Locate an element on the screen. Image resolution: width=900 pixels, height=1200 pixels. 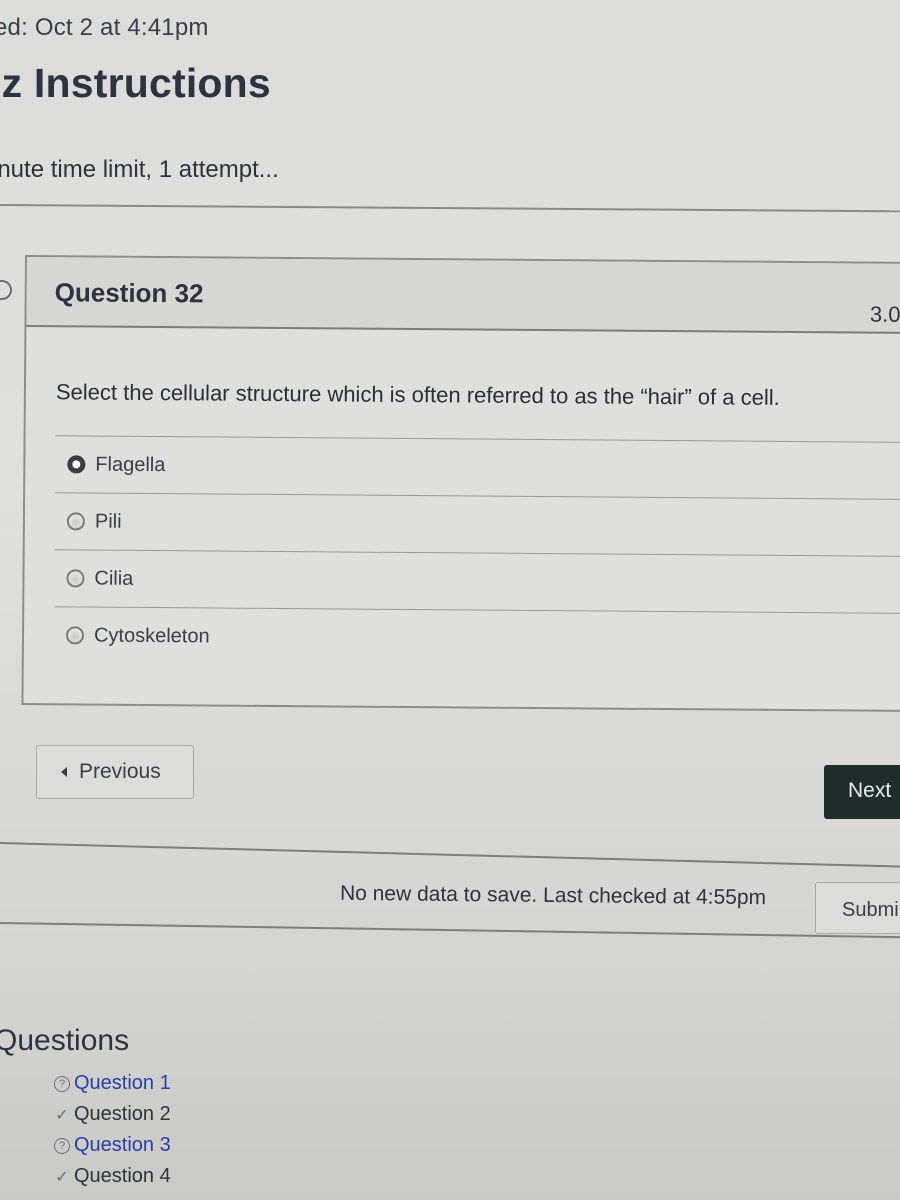
previous-button: Previous is located at coordinates (115, 772).